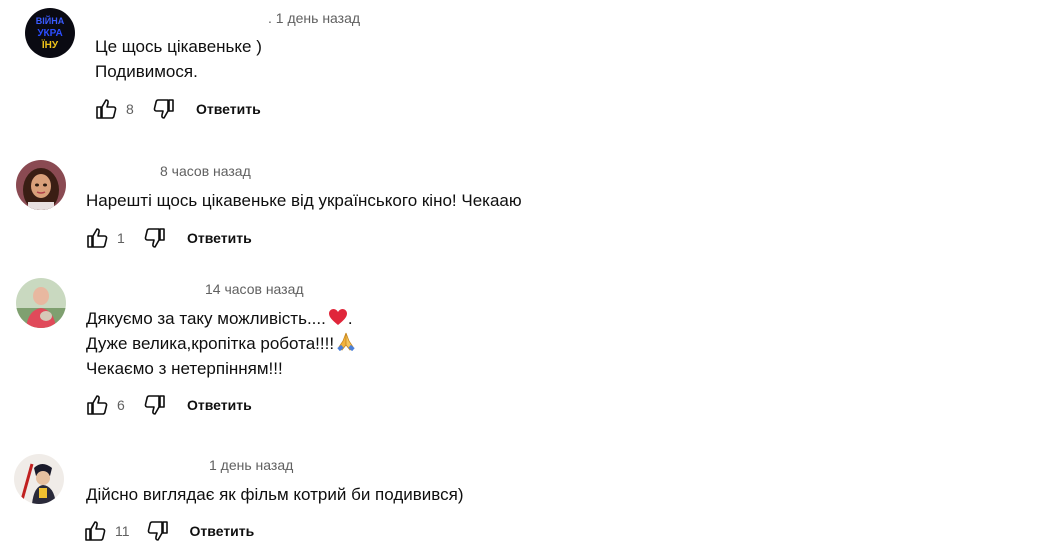  I want to click on comment-line: Дуже велика,кропітка робота!!!!, so click(221, 343).